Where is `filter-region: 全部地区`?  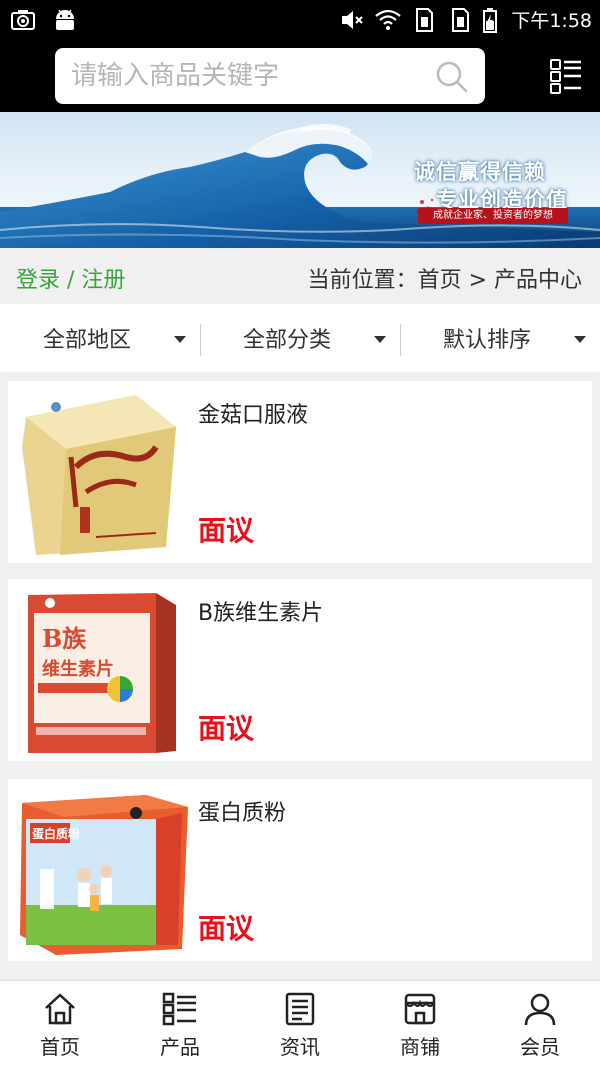 filter-region: 全部地区 is located at coordinates (100, 338).